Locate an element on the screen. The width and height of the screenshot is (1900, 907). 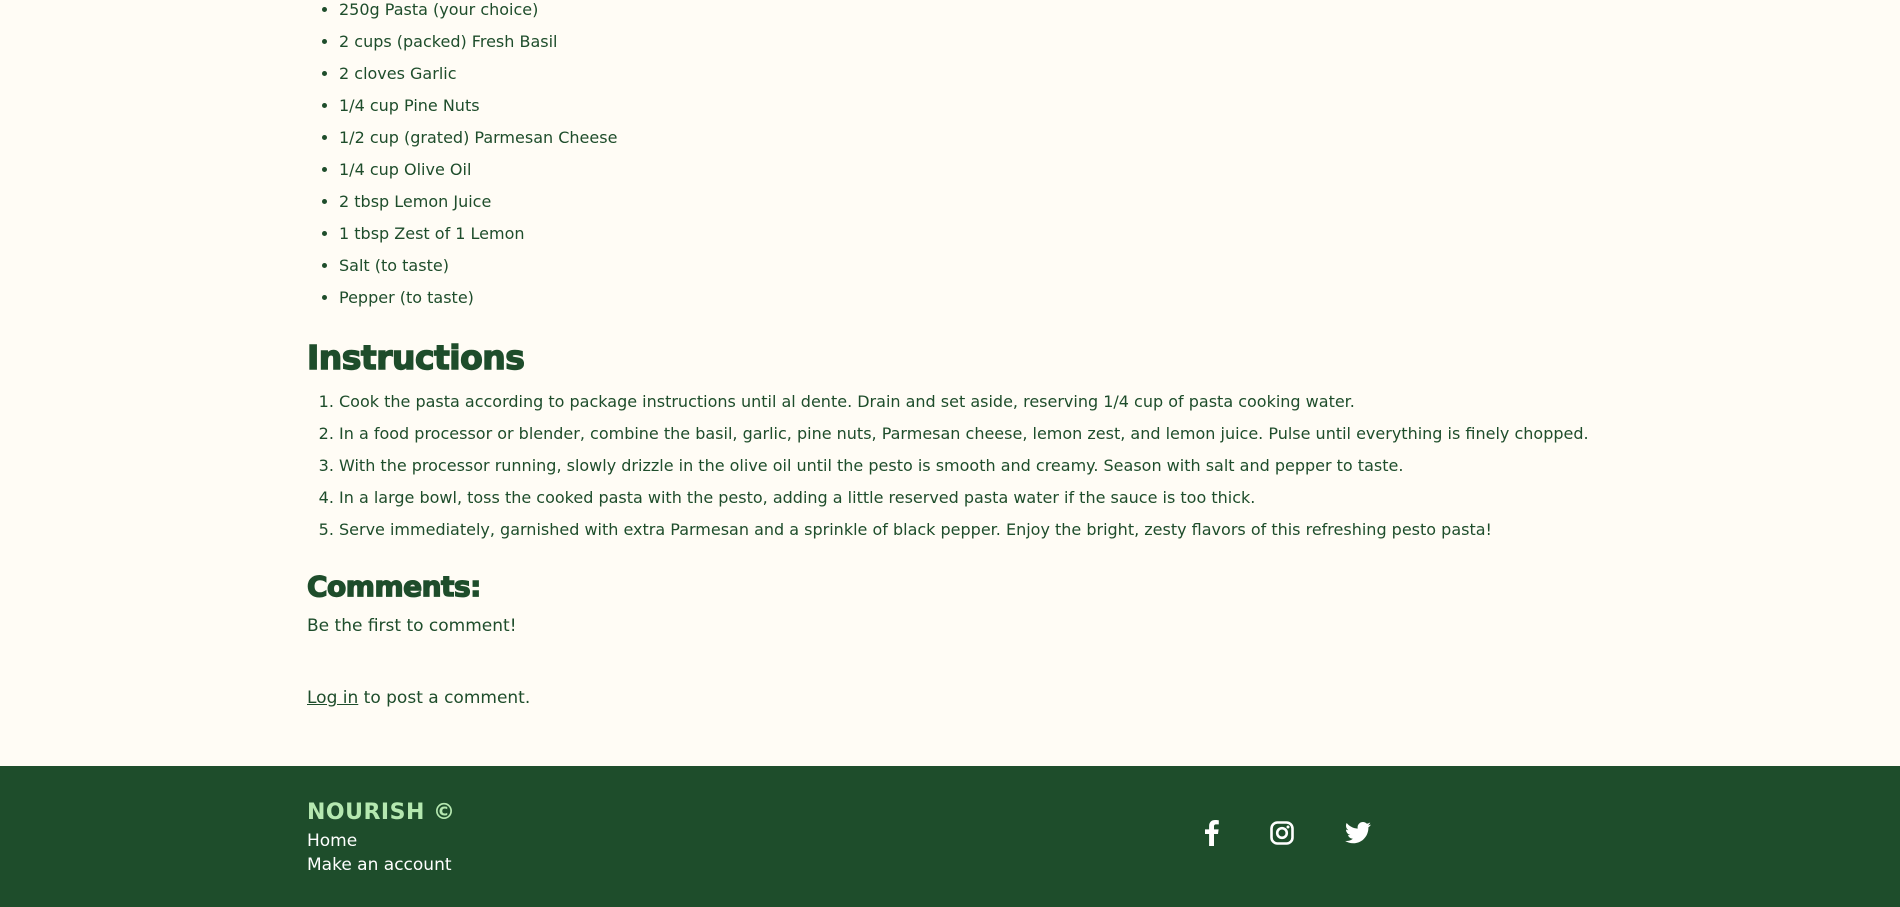
login-suffix-text: to post a comment. is located at coordinates (444, 698).